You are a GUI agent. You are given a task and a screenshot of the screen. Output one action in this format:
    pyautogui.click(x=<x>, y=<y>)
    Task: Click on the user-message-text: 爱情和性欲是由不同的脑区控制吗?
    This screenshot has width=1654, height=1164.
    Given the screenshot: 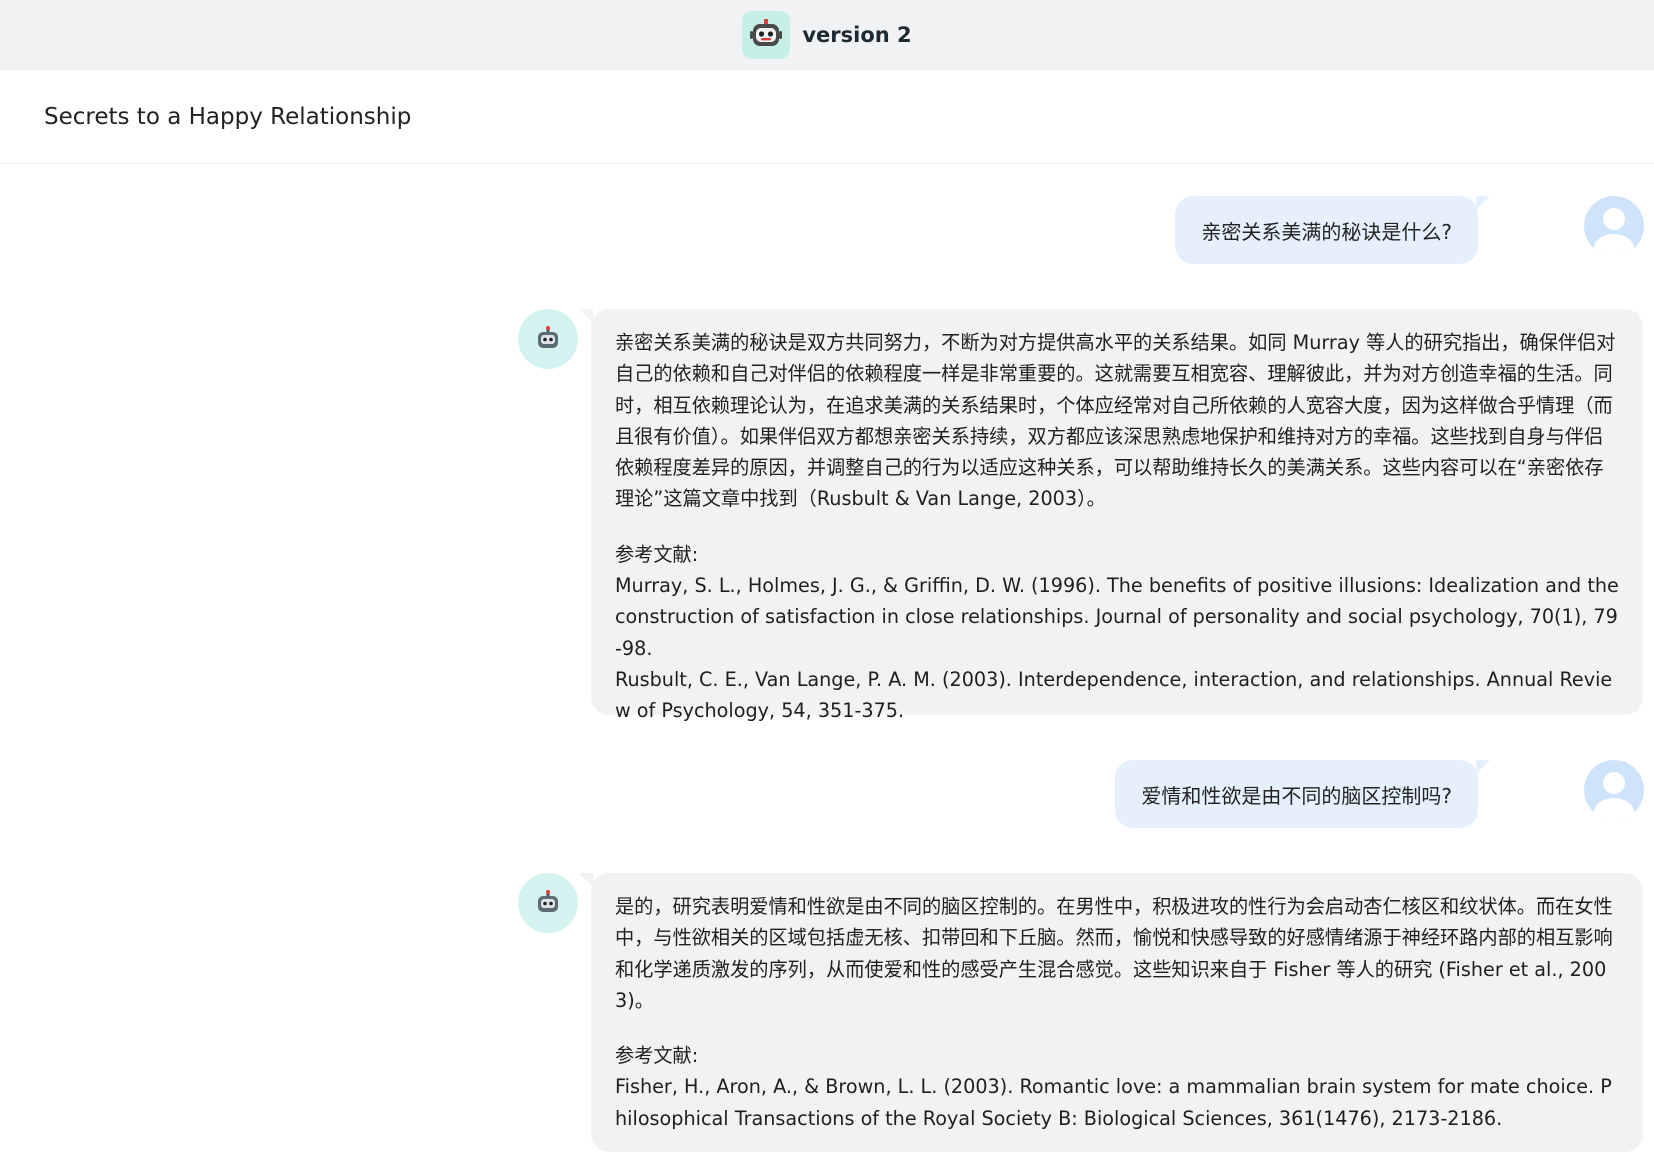 What is the action you would take?
    pyautogui.click(x=1296, y=795)
    